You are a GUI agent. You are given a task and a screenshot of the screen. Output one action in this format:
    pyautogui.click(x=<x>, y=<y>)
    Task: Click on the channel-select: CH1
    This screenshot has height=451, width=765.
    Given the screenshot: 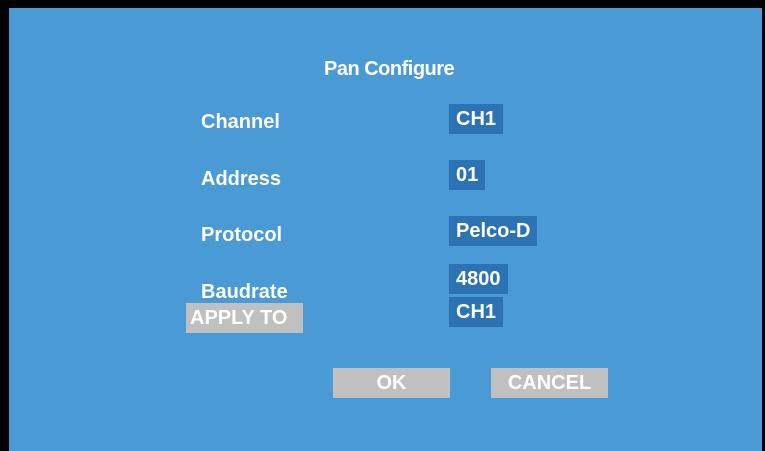 What is the action you would take?
    pyautogui.click(x=476, y=119)
    